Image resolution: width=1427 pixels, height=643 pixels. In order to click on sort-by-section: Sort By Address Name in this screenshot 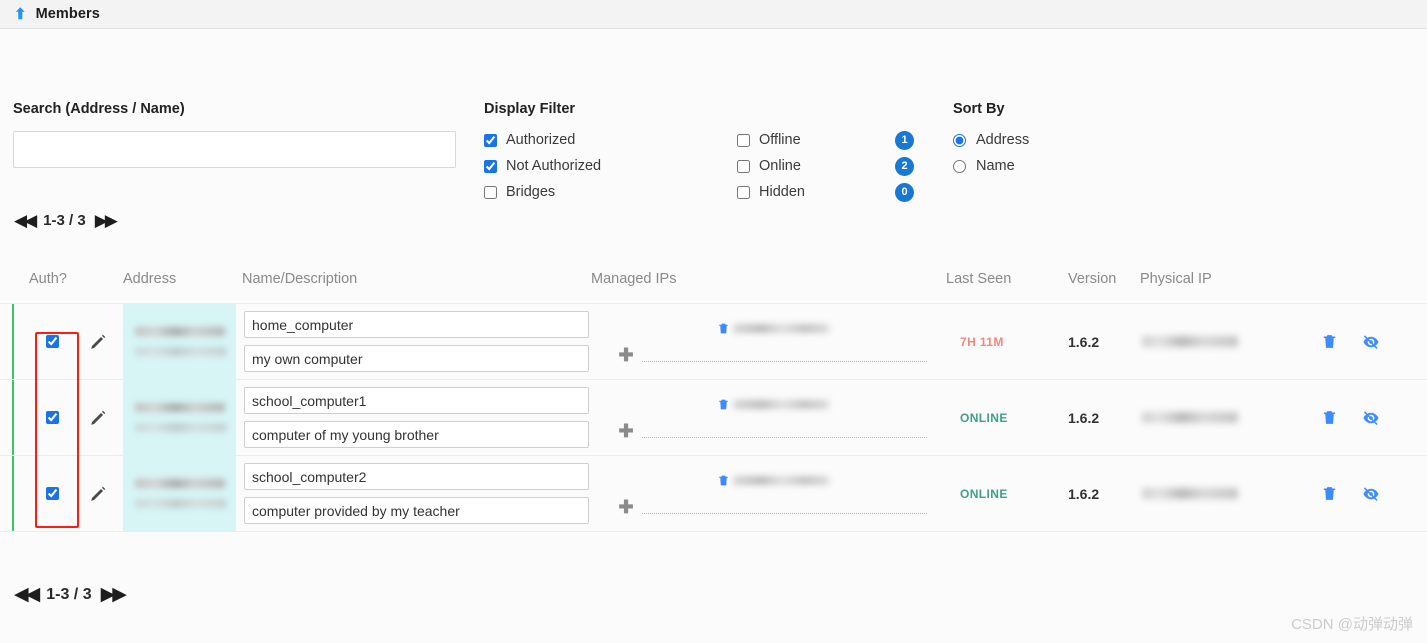, I will do `click(991, 142)`.